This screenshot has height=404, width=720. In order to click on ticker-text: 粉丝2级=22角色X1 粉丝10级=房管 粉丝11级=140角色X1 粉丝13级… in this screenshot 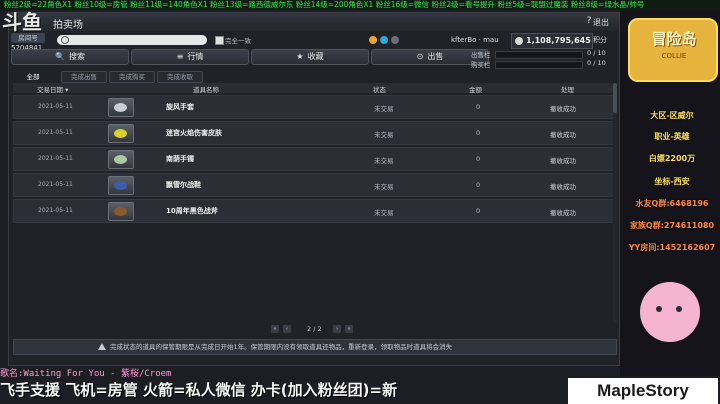, I will do `click(324, 4)`.